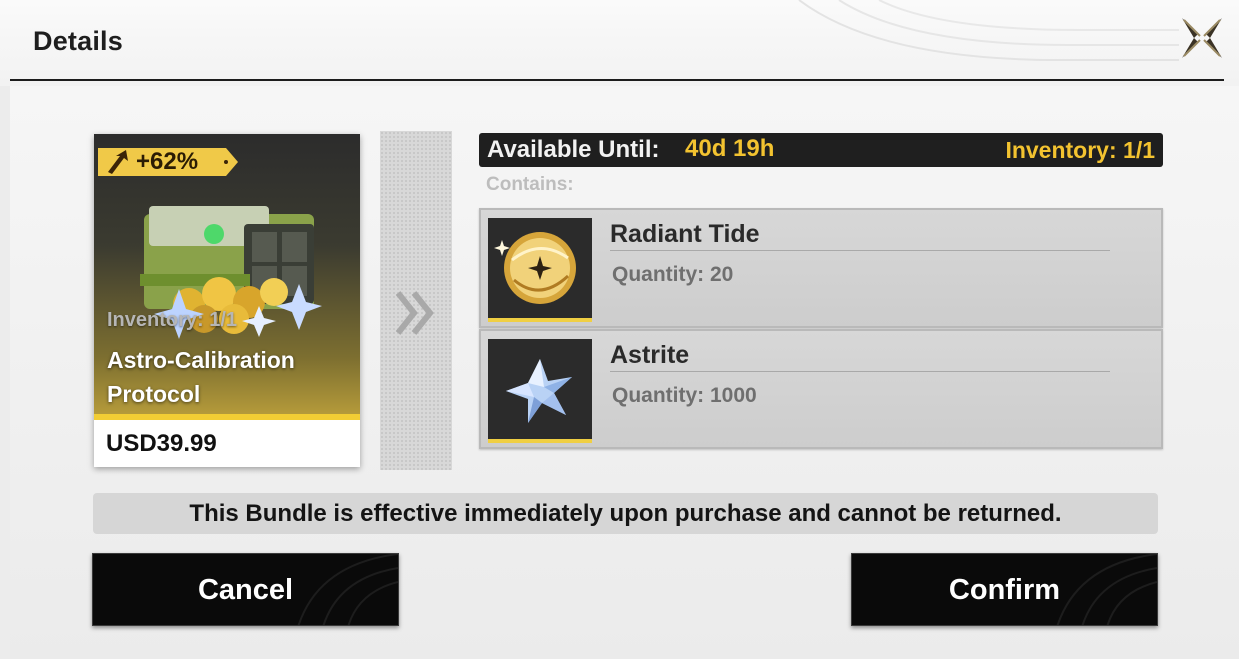 The height and width of the screenshot is (659, 1239). I want to click on close-button, so click(1202, 38).